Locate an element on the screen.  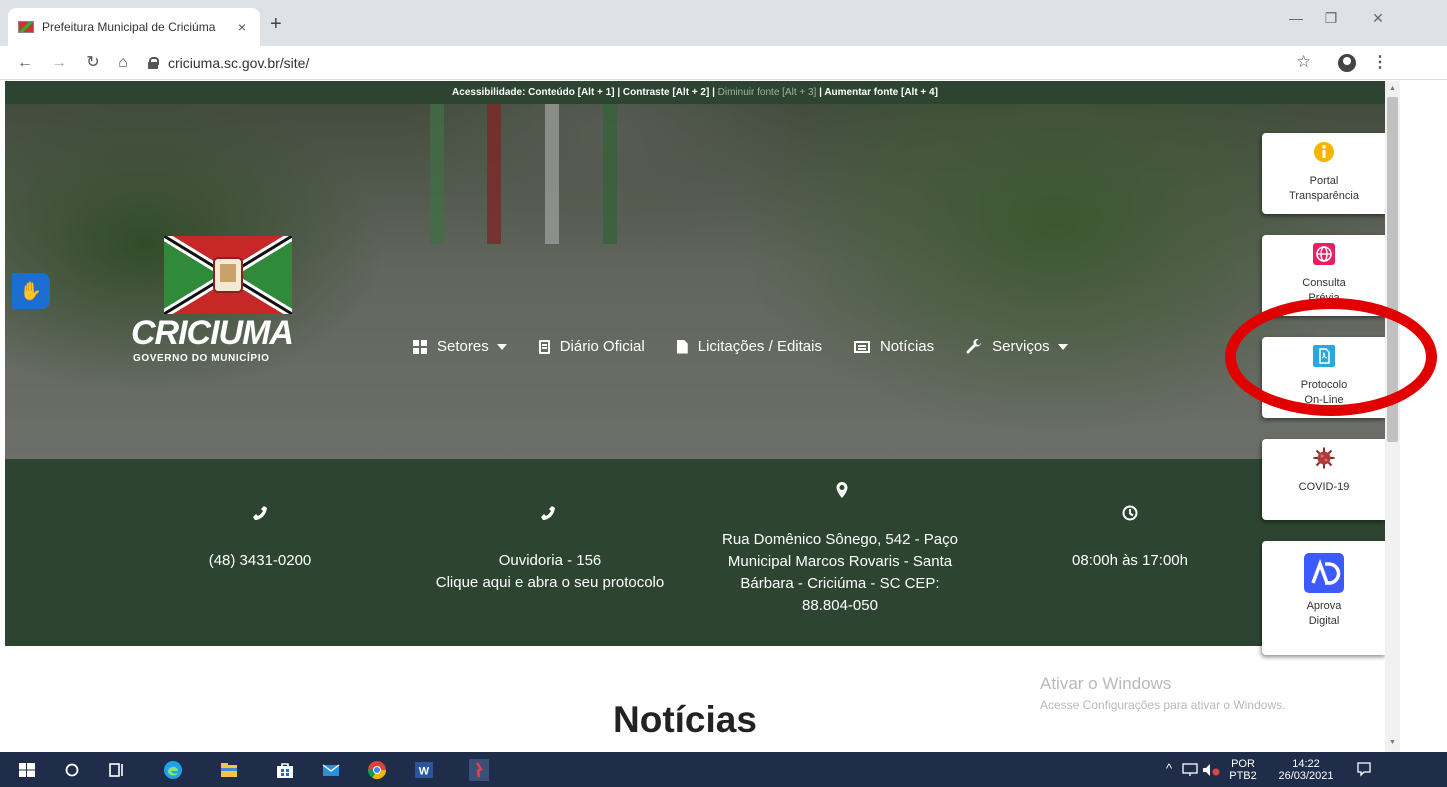
input-language-indicator: POR PTB2 is located at coordinates (1243, 770).